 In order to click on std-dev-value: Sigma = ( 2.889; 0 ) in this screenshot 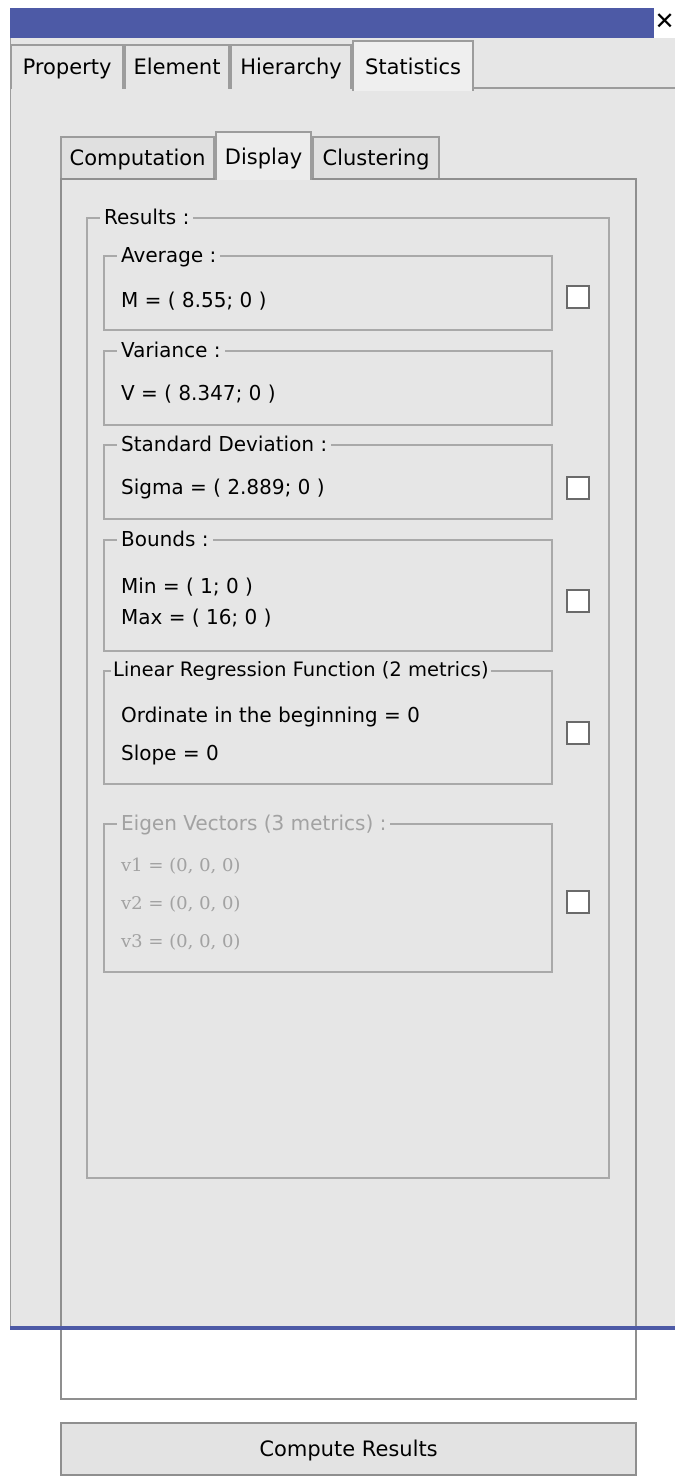, I will do `click(223, 487)`.